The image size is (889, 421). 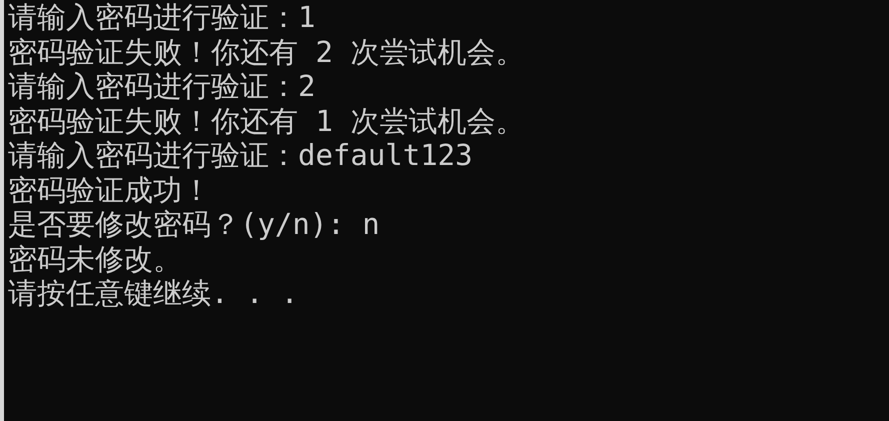 I want to click on console-output-line: 密码验证成功！, so click(x=109, y=189).